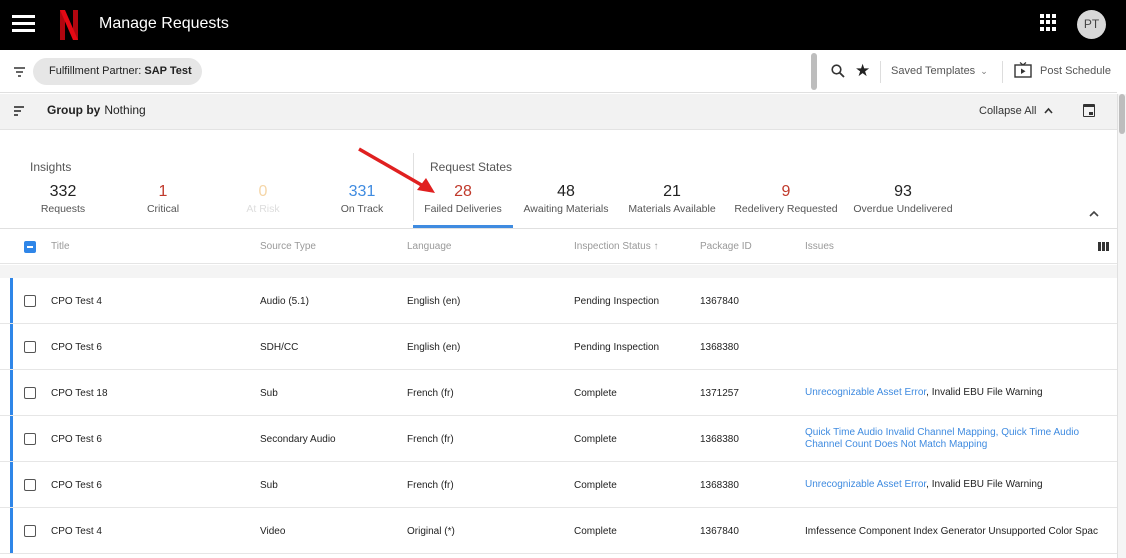 The image size is (1126, 558). Describe the element at coordinates (1103, 246) in the screenshot. I see `columns-icon` at that location.